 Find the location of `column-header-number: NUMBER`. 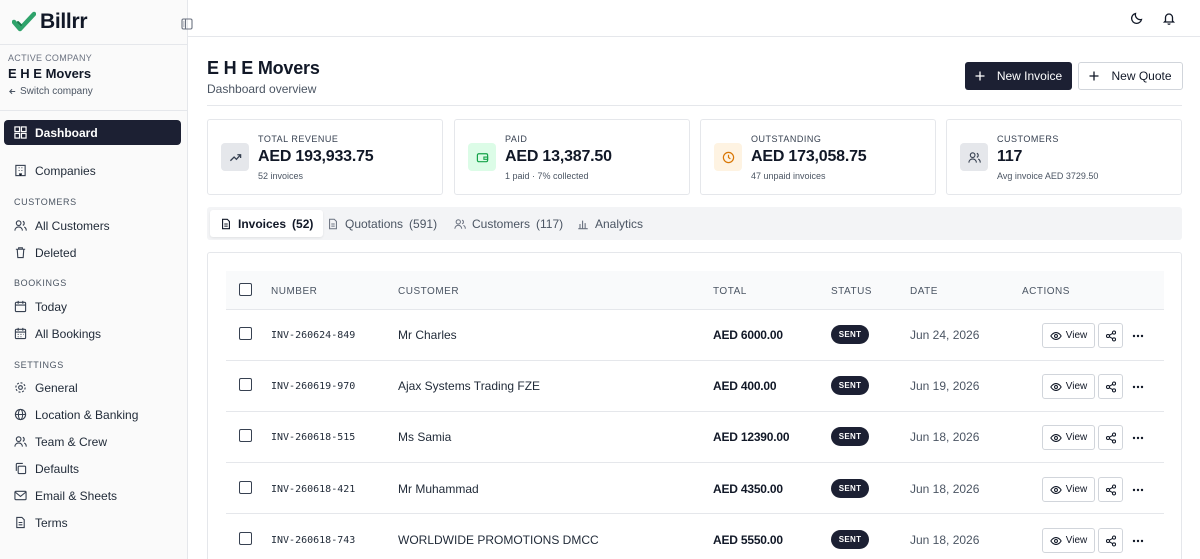

column-header-number: NUMBER is located at coordinates (294, 291).